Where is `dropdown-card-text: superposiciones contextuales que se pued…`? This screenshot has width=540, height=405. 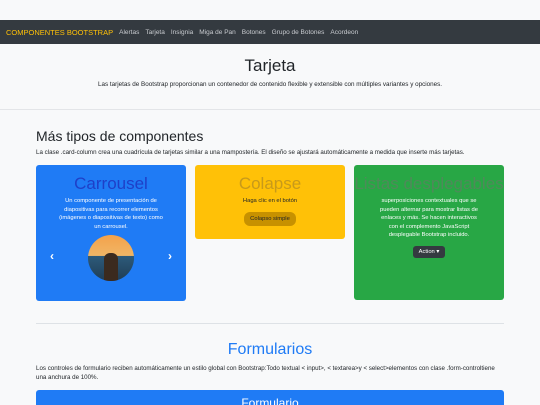
dropdown-card-text: superposiciones contextuales que se pued… is located at coordinates (429, 218).